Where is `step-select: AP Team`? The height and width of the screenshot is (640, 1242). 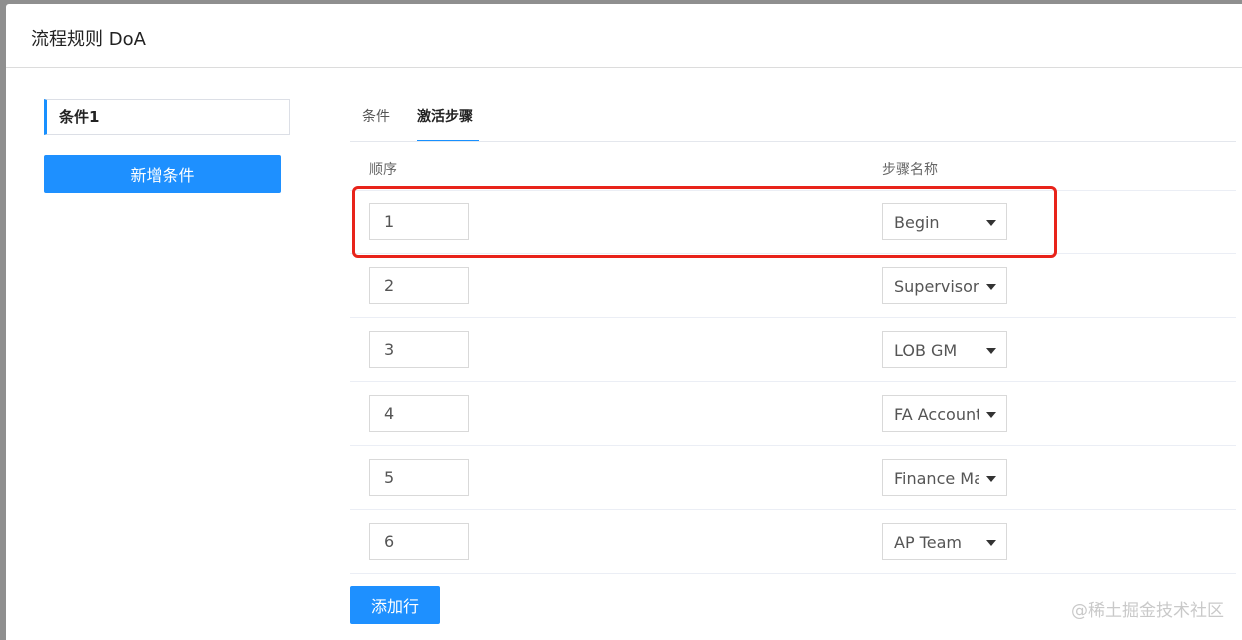
step-select: AP Team is located at coordinates (944, 541).